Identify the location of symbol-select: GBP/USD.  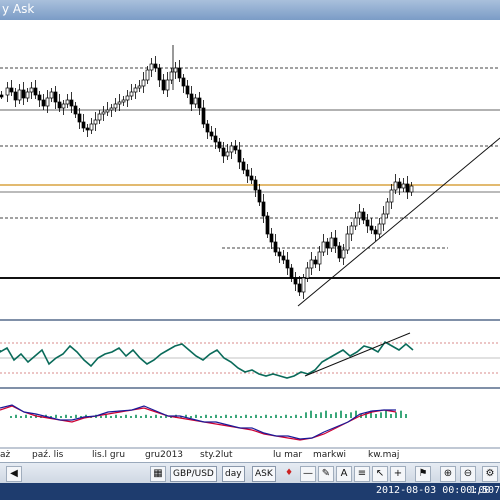
(193, 474).